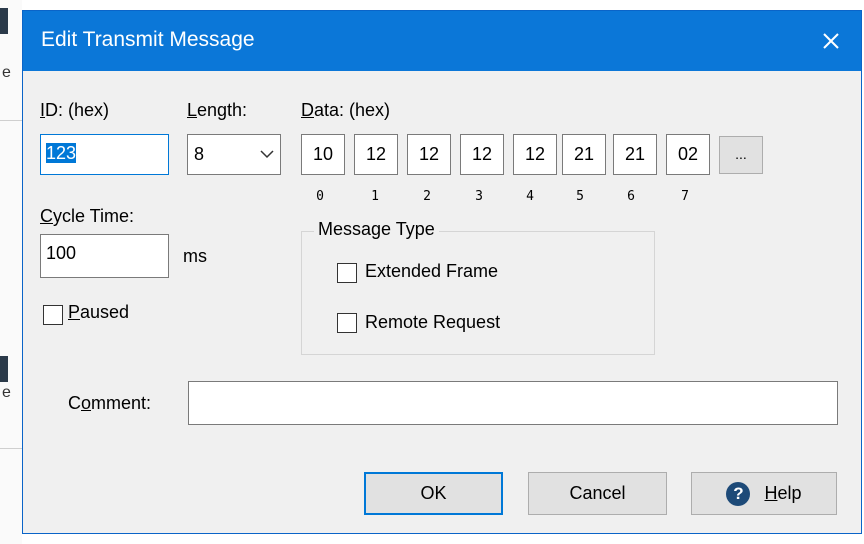 This screenshot has height=544, width=864. What do you see at coordinates (87, 216) in the screenshot?
I see `cycle-time-label: Cycle Time:` at bounding box center [87, 216].